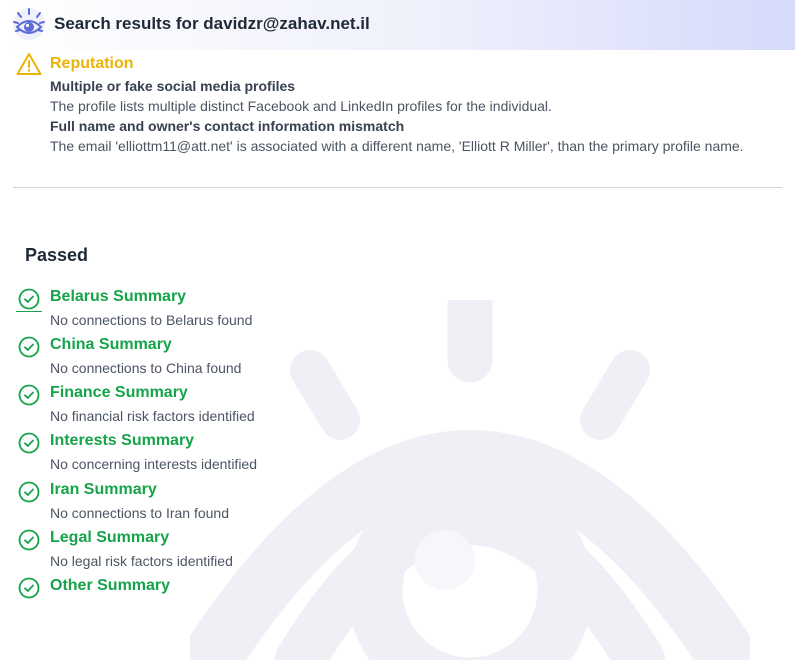 Image resolution: width=795 pixels, height=660 pixels. Describe the element at coordinates (397, 588) in the screenshot. I see `passed-item-other: Other Summary` at that location.